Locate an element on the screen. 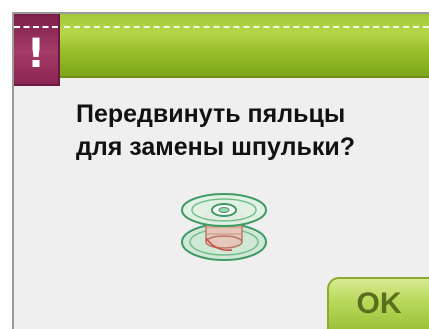  message-line-2: для замены шпульки? is located at coordinates (215, 147).